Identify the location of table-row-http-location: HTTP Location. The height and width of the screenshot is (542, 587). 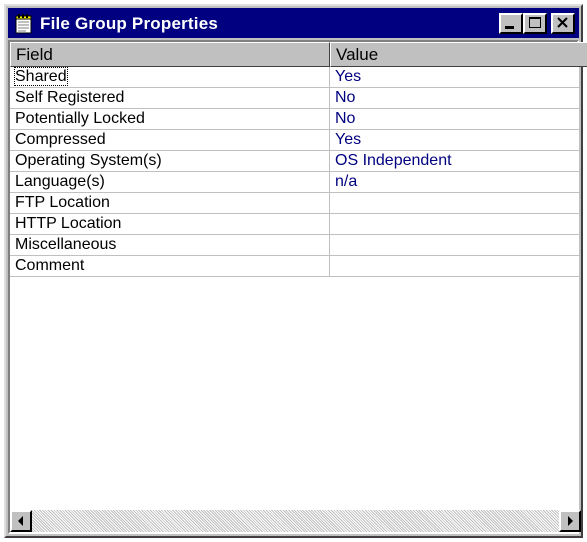
(295, 224).